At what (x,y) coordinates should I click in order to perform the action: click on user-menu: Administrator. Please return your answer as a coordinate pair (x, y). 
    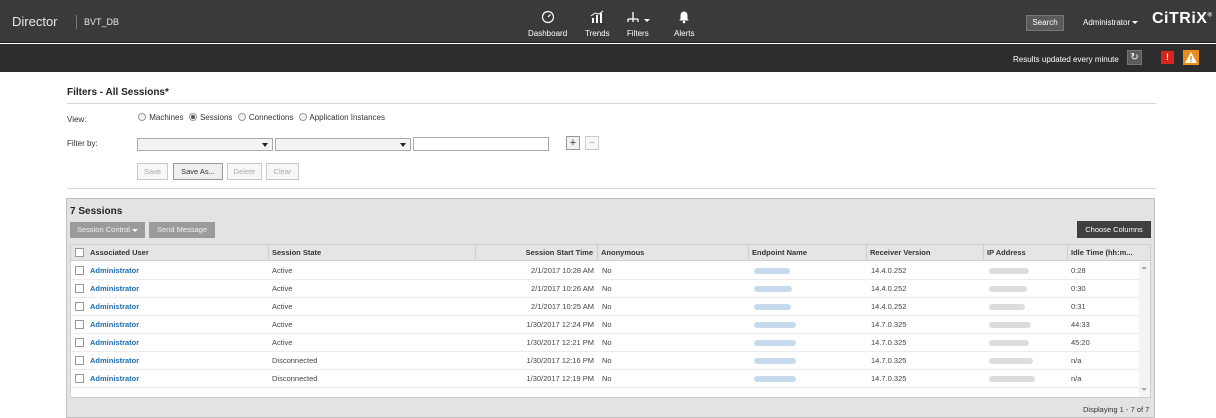
    Looking at the image, I should click on (1111, 22).